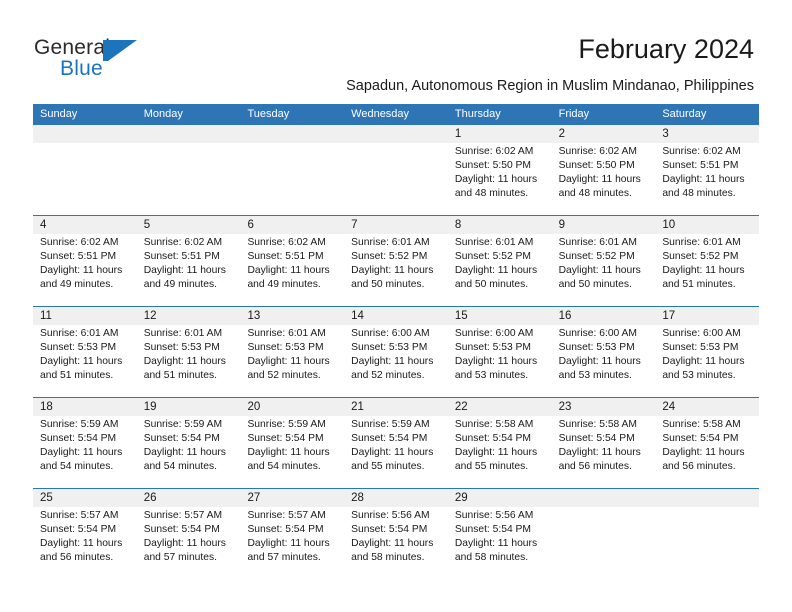 Image resolution: width=792 pixels, height=612 pixels. I want to click on weekday-header-saturday: Saturday, so click(684, 114).